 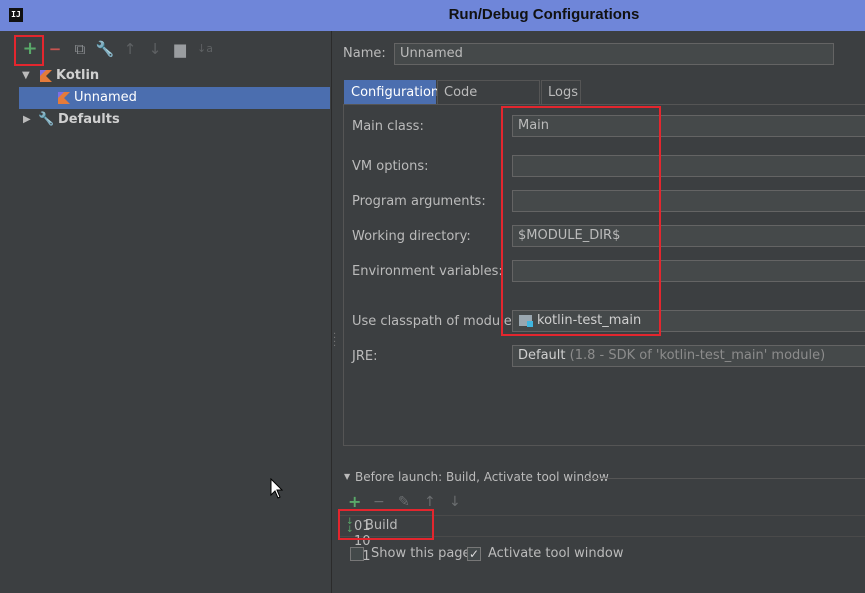 What do you see at coordinates (80, 49) in the screenshot?
I see `copy-configuration-button: ⧉` at bounding box center [80, 49].